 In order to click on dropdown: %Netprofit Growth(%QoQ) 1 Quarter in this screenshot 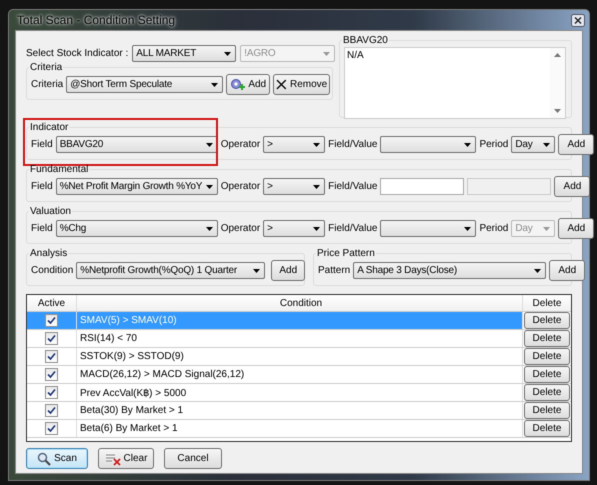, I will do `click(171, 270)`.